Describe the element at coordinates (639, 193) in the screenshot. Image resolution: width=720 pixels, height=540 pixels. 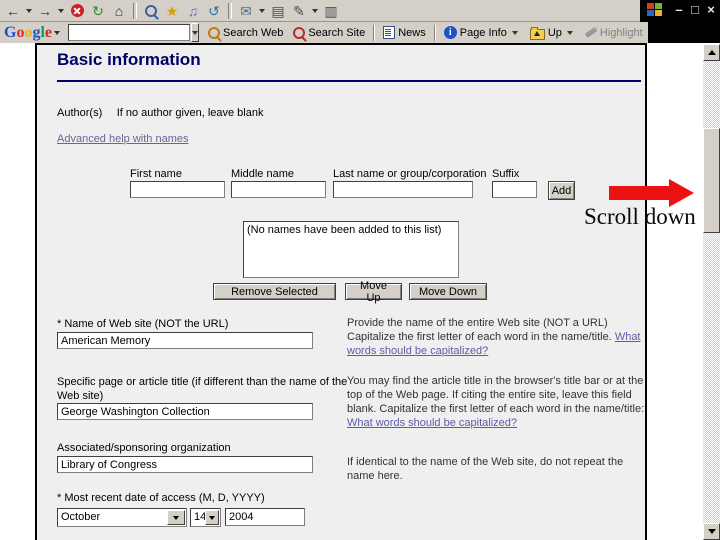
I see `red-arrow-annotation` at that location.